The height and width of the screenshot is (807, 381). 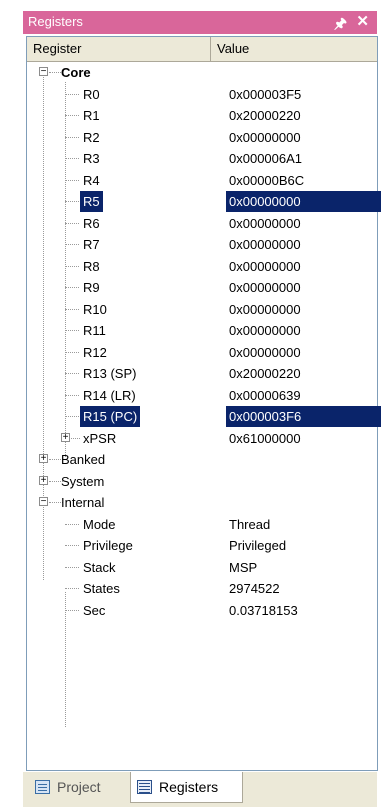 I want to click on register-row: R4 0x00000B6C, so click(x=202, y=181).